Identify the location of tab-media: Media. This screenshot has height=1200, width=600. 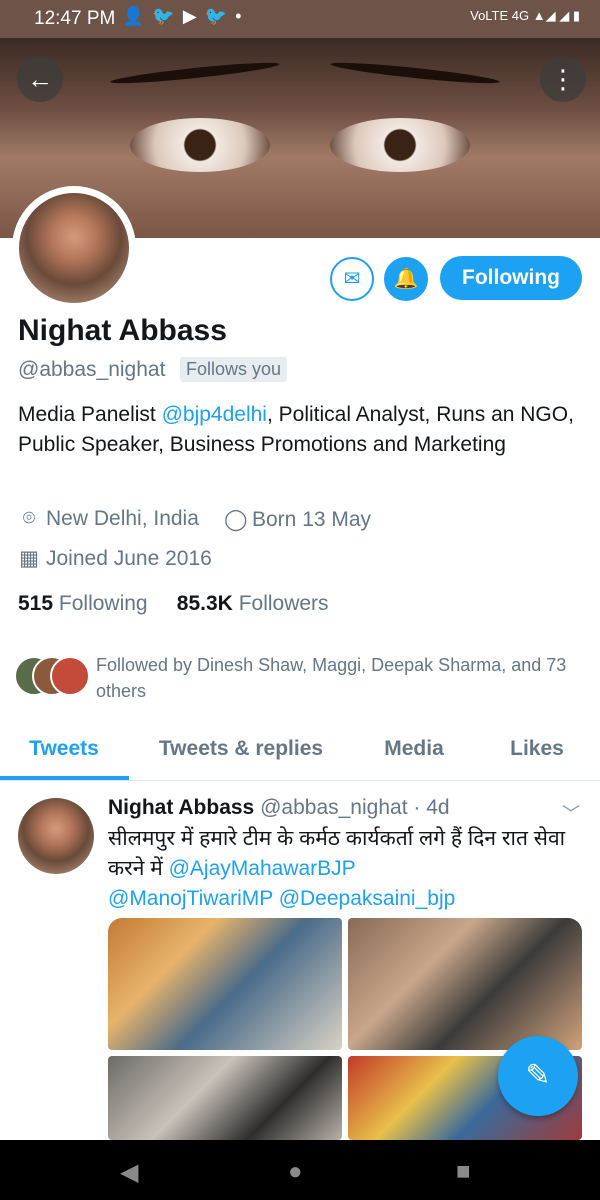
(414, 755).